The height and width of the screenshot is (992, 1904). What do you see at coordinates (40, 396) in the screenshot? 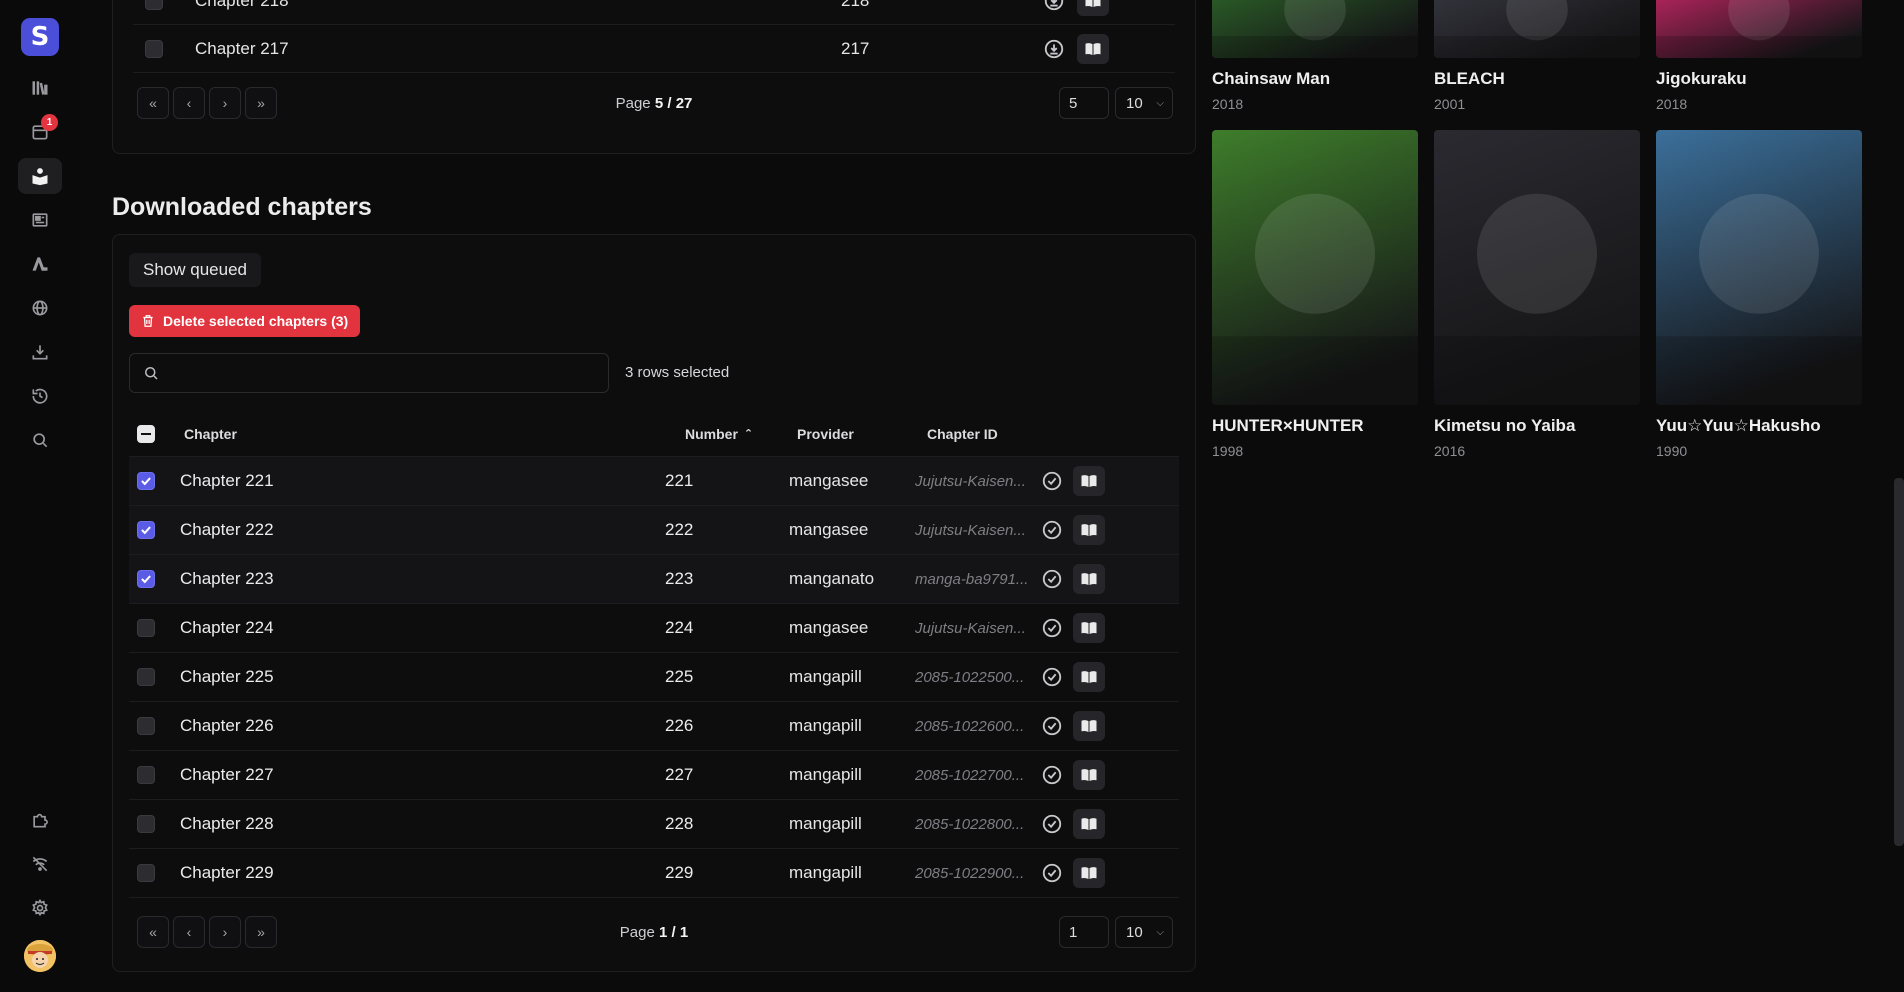
I see `sidebar-item-history` at bounding box center [40, 396].